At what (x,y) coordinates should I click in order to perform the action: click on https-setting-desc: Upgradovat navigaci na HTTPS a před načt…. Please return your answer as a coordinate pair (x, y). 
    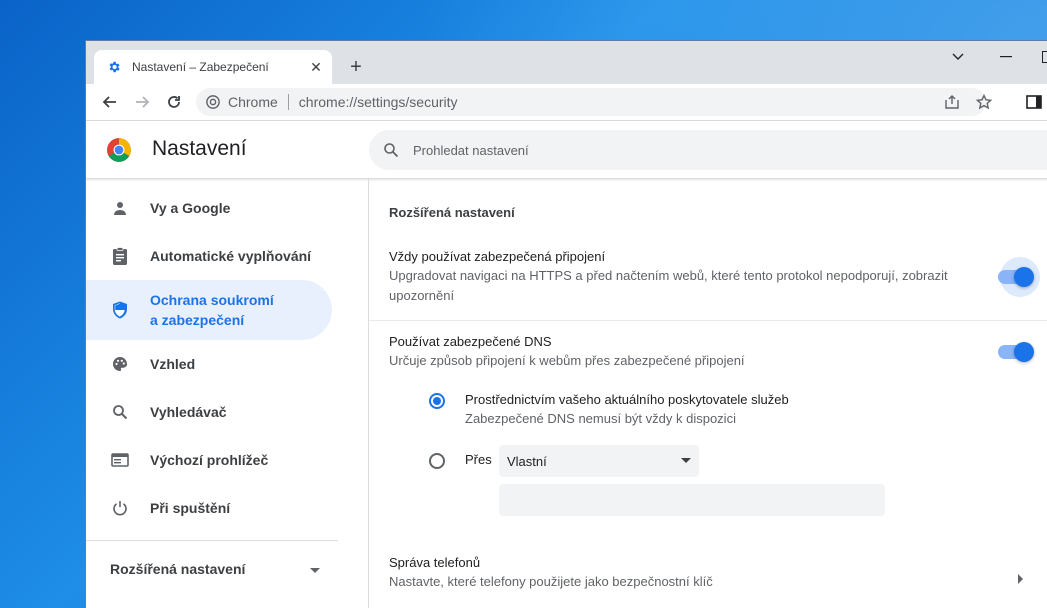
    Looking at the image, I should click on (718, 286).